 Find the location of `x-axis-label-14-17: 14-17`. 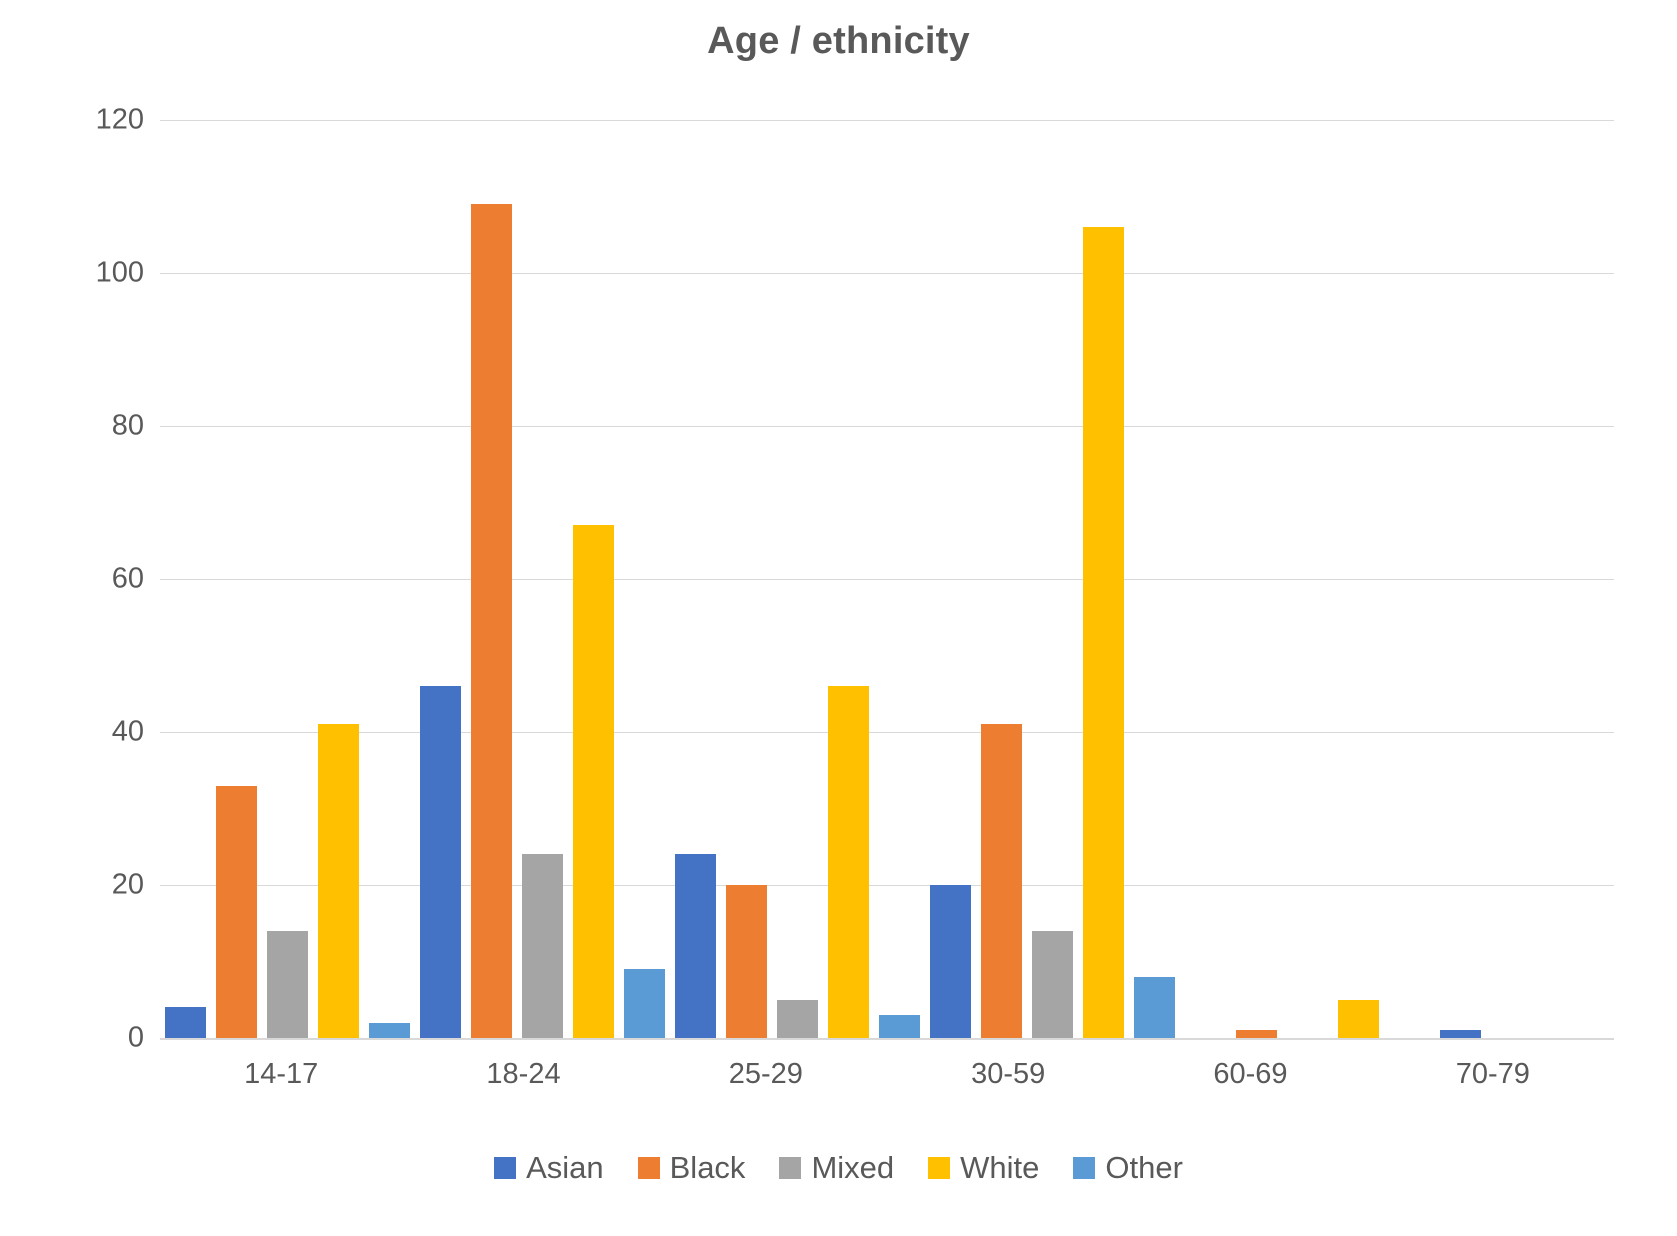

x-axis-label-14-17: 14-17 is located at coordinates (281, 1074).